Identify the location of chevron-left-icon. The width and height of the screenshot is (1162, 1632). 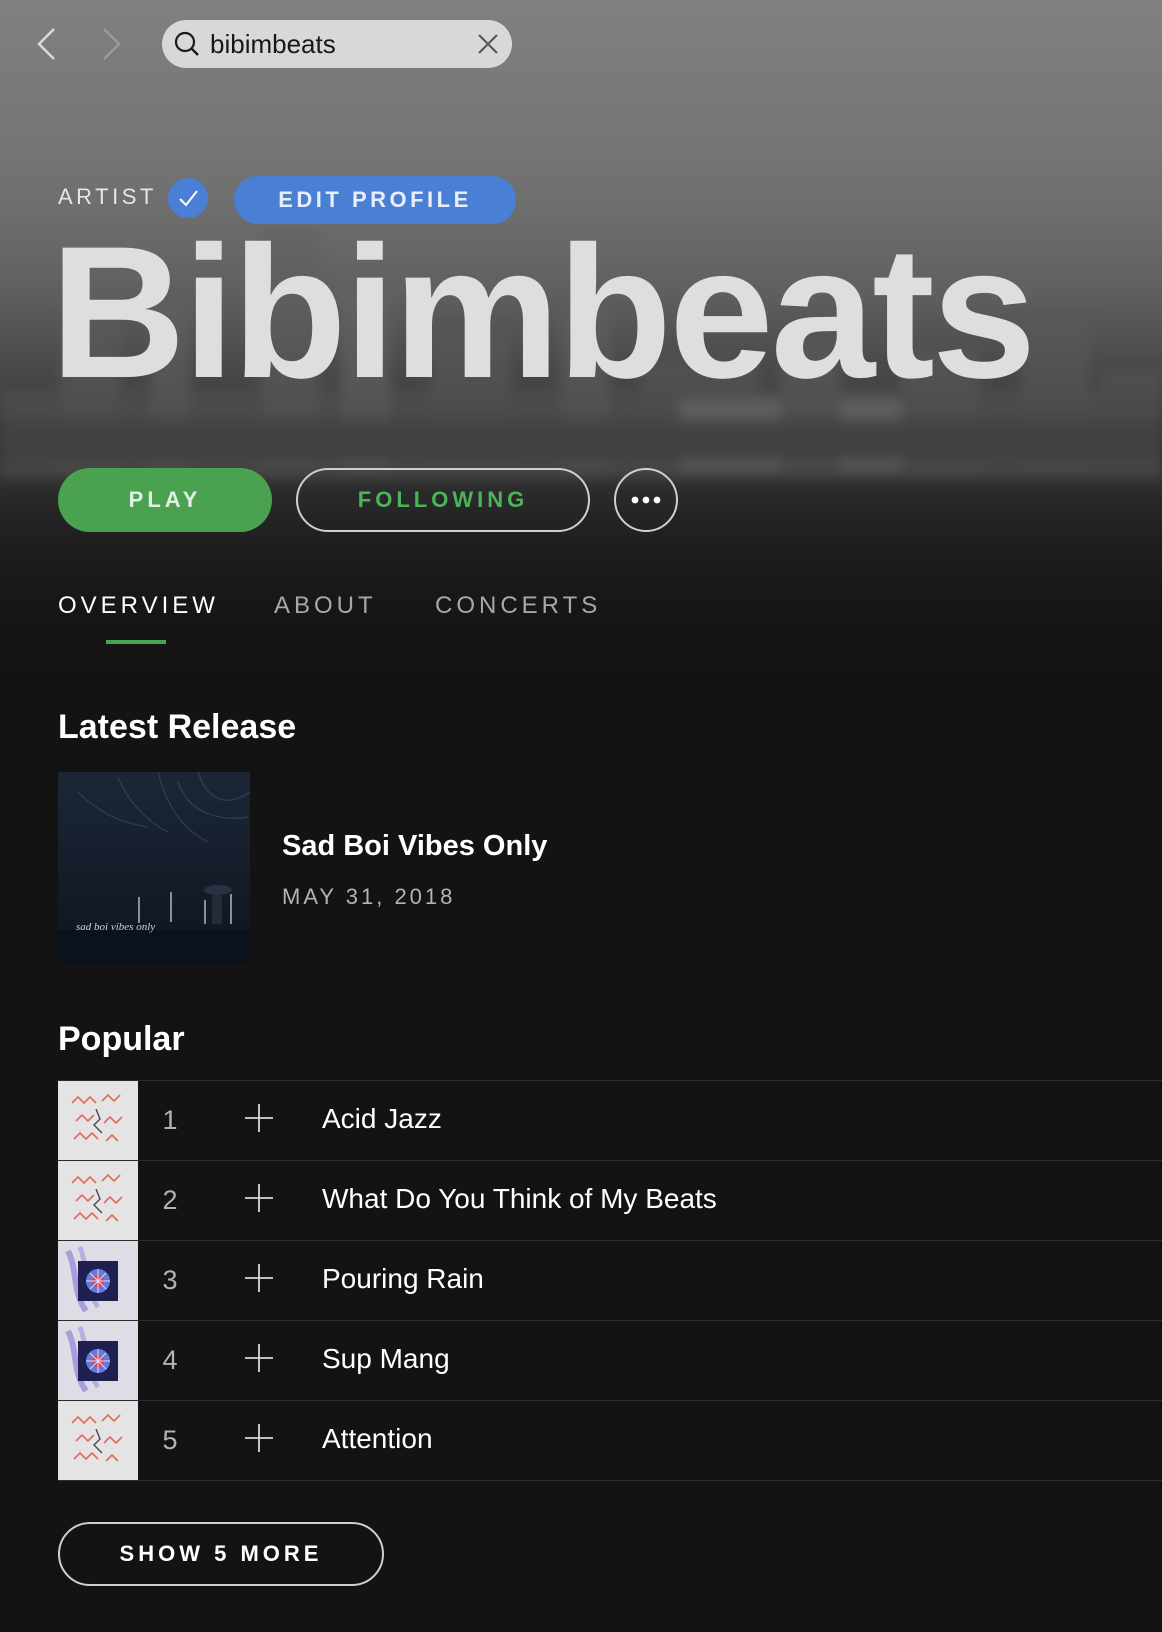
(46, 44).